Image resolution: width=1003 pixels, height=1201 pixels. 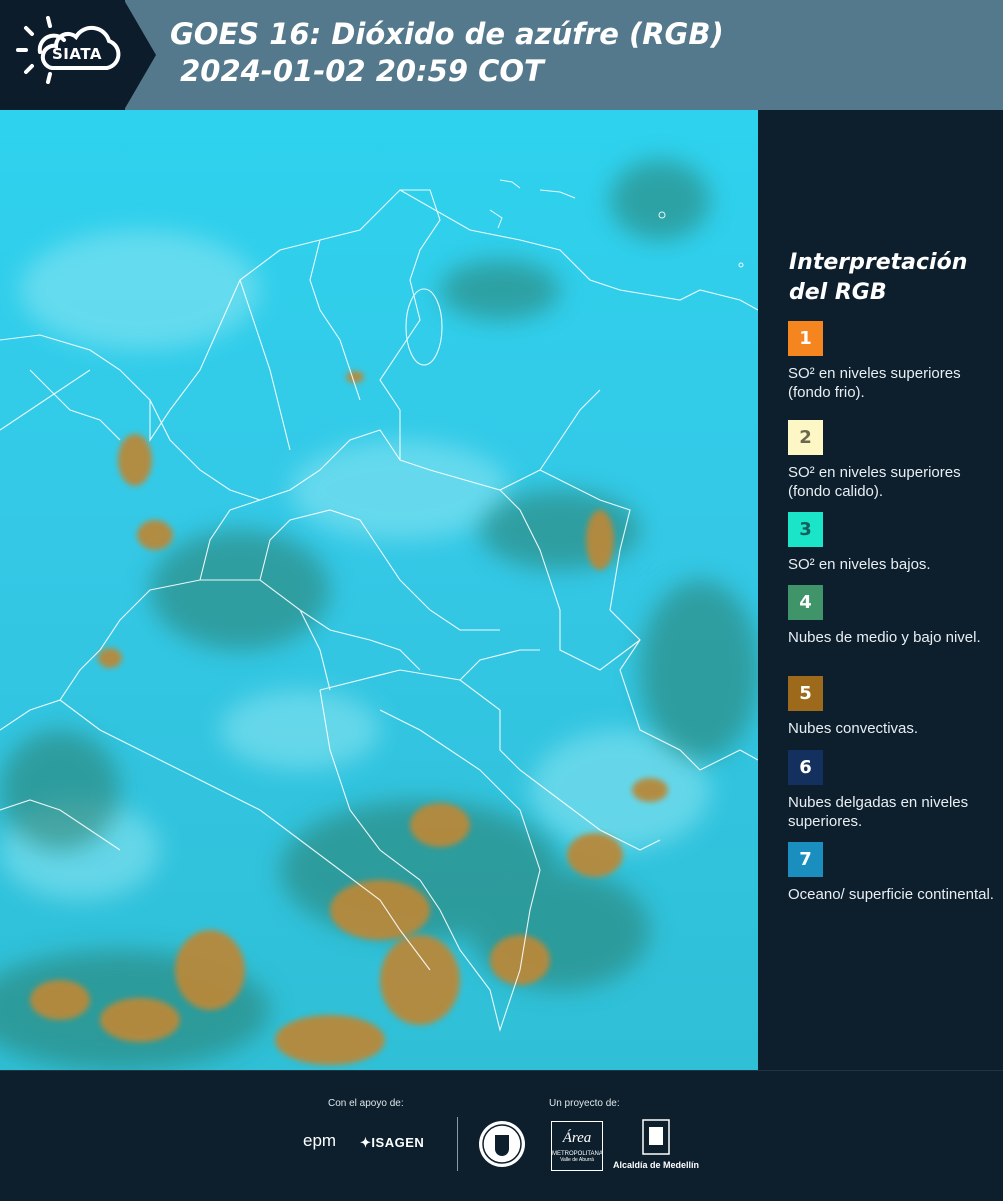 I want to click on legend-desc: Nubes convectivas., so click(x=853, y=728).